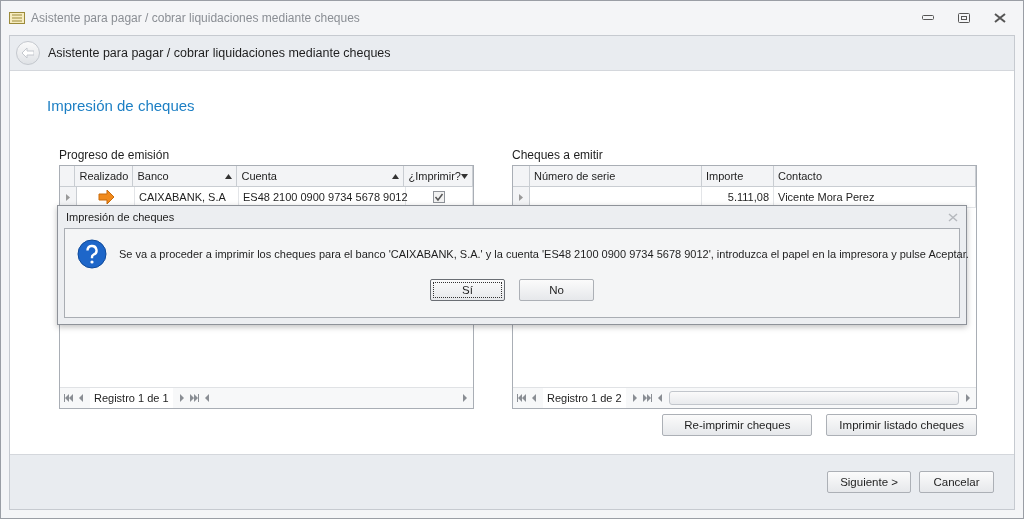 This screenshot has width=1024, height=519. Describe the element at coordinates (556, 290) in the screenshot. I see `dialog-button: No` at that location.